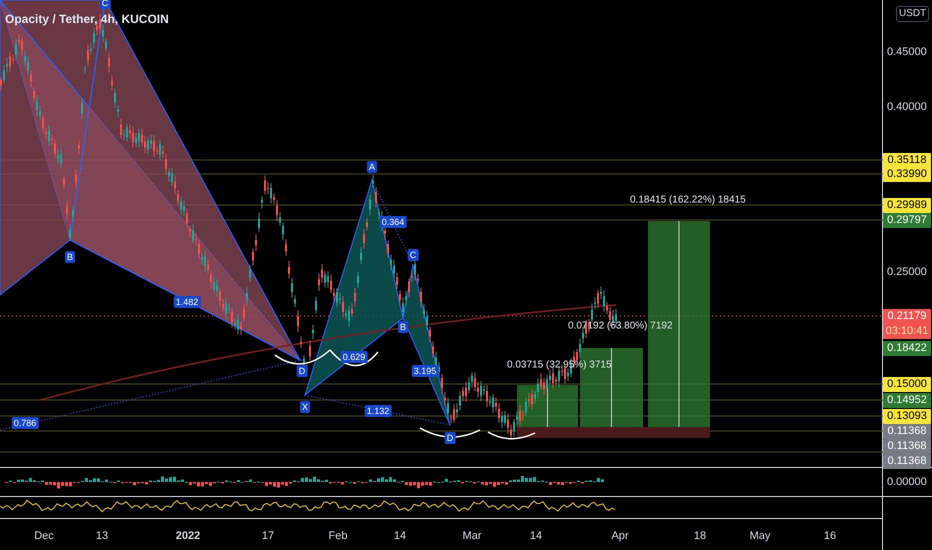 This screenshot has height=550, width=932. I want to click on time-axis-label: 18, so click(700, 536).